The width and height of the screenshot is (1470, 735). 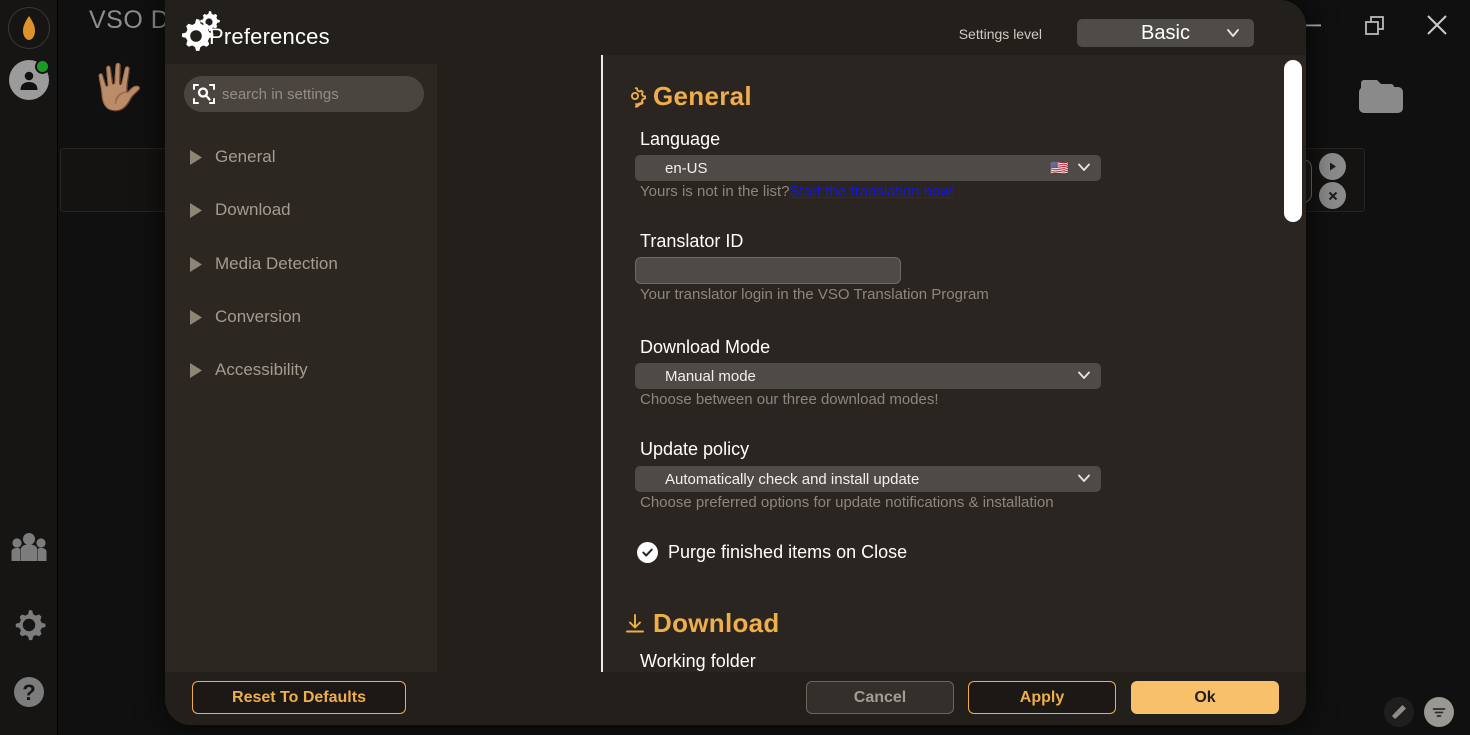 I want to click on settings-level-select: Basic, so click(x=1165, y=33).